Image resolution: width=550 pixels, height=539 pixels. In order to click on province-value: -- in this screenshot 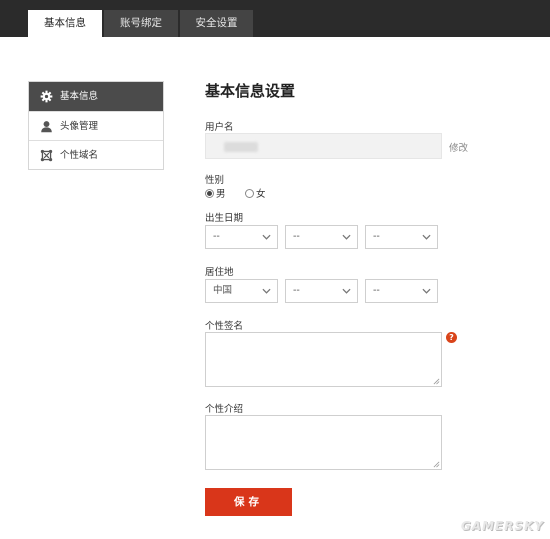, I will do `click(296, 290)`.